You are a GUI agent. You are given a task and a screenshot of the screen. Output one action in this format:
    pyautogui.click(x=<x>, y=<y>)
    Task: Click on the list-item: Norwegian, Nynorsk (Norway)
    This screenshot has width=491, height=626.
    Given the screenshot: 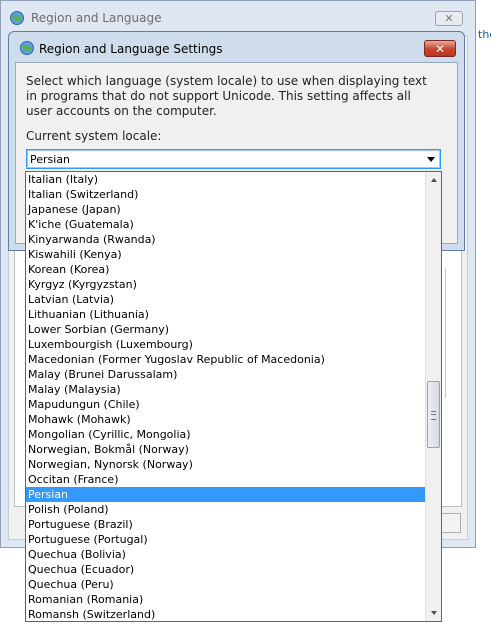 What is the action you would take?
    pyautogui.click(x=225, y=464)
    